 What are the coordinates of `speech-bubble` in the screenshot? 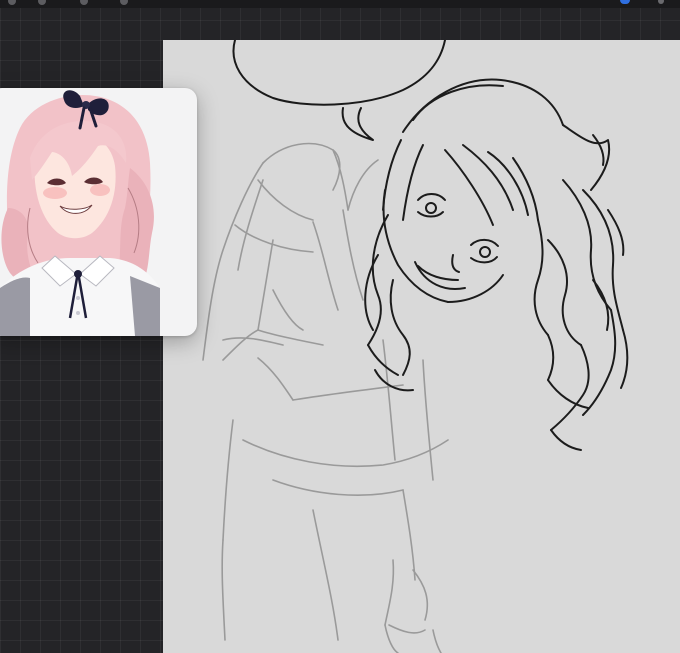 It's located at (339, 73).